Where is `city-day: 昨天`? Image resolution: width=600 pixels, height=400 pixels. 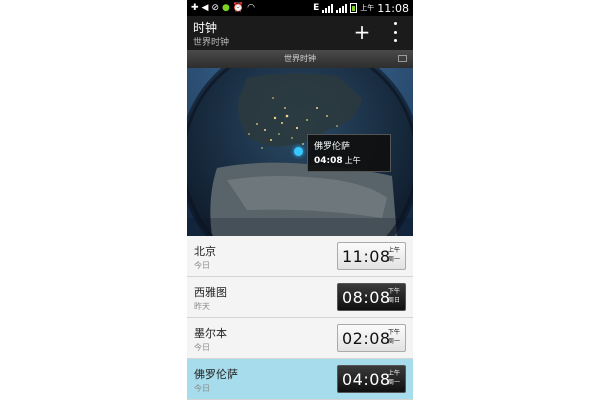 city-day: 昨天 is located at coordinates (202, 306).